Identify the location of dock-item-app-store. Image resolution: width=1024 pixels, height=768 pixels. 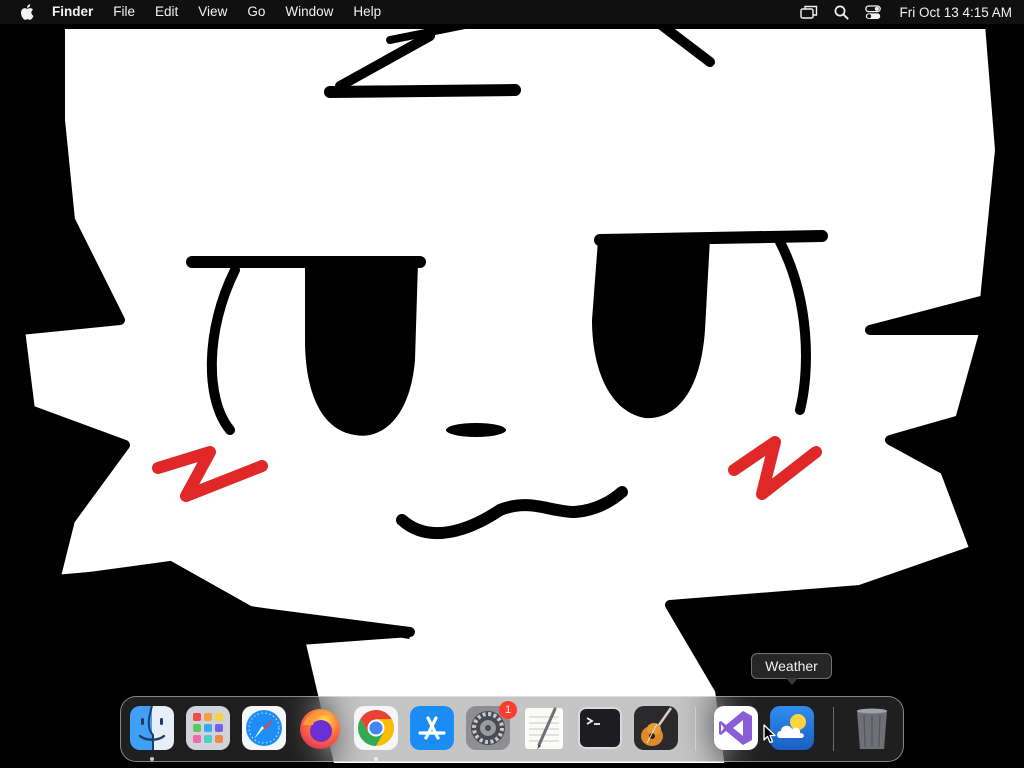
(432, 728).